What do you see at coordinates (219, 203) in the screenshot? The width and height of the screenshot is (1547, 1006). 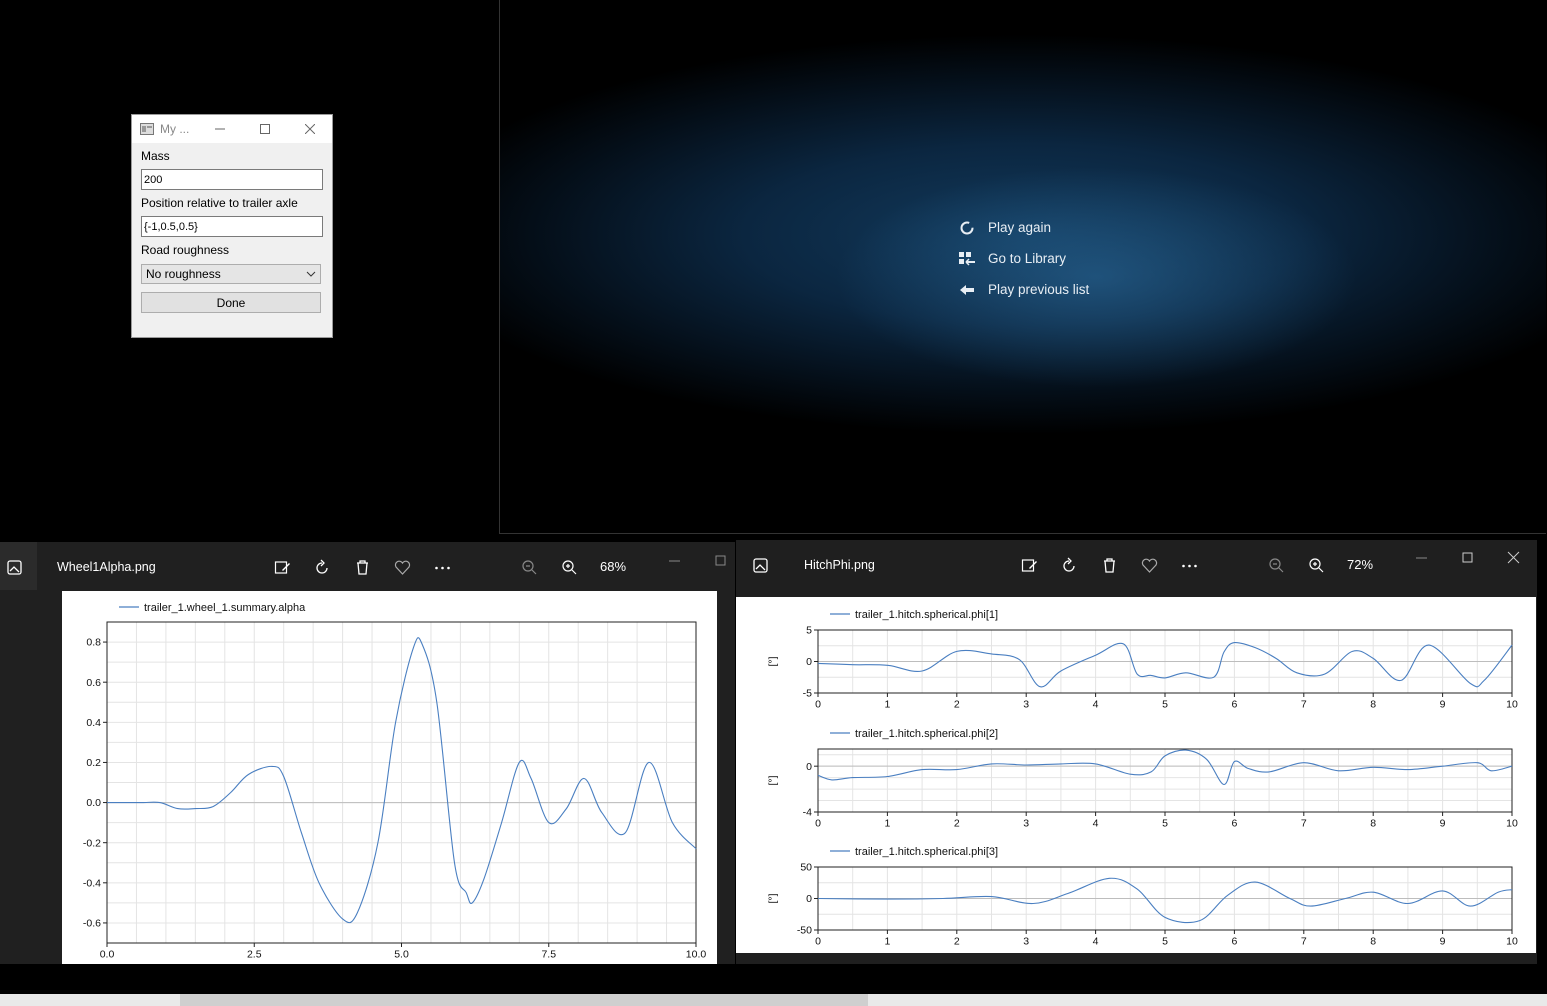 I see `position-label: Position relative to trailer axle` at bounding box center [219, 203].